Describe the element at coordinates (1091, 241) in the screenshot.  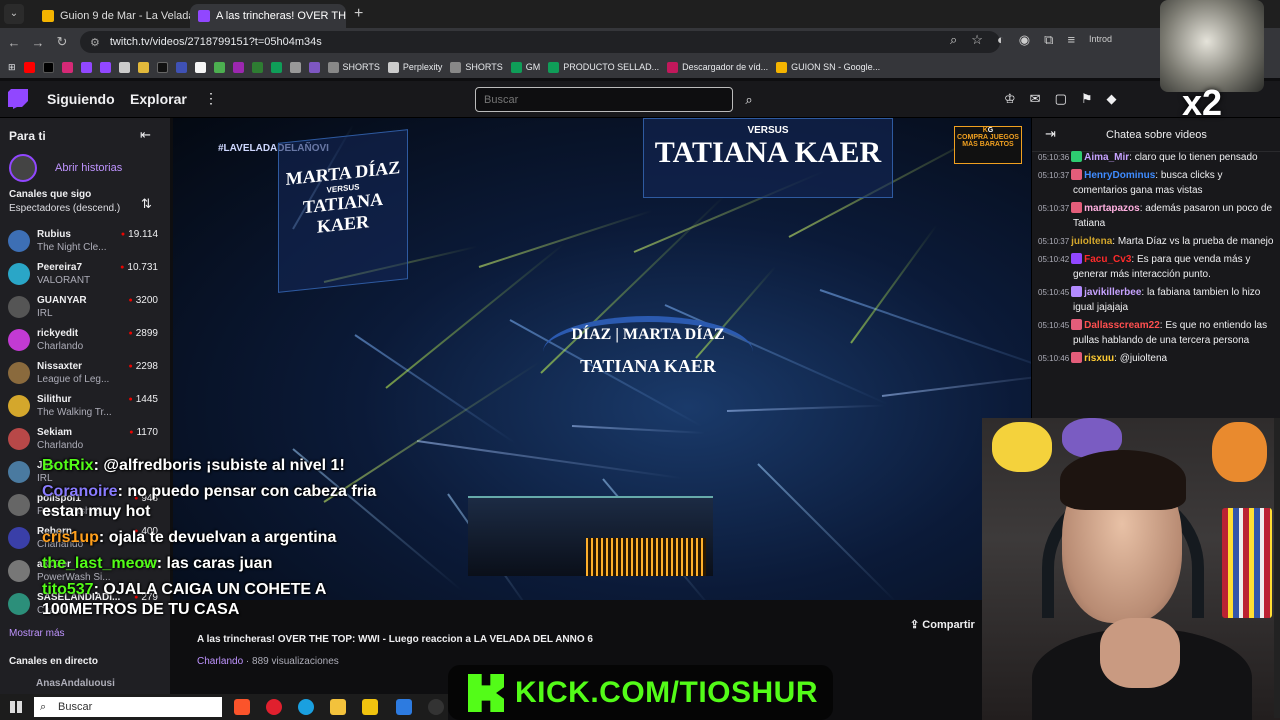
I see `chat-username: juioltena` at that location.